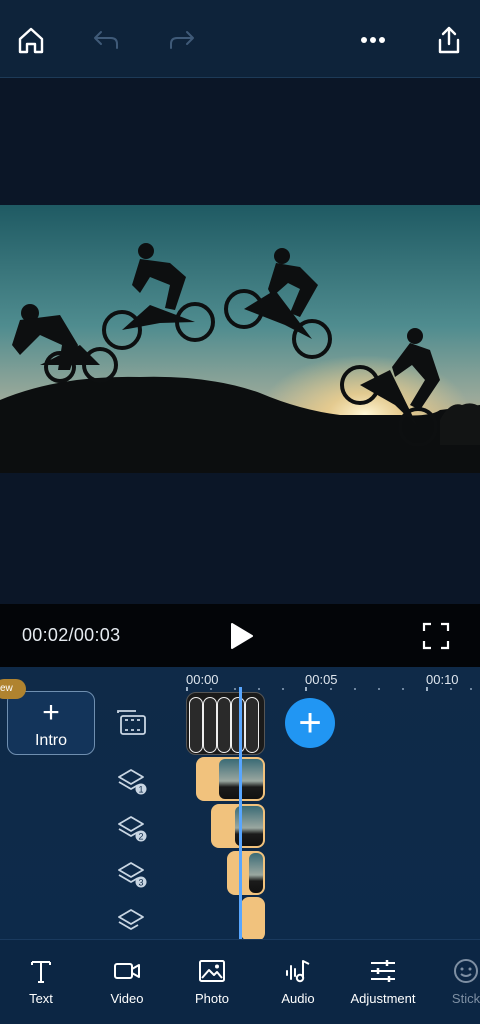  Describe the element at coordinates (298, 971) in the screenshot. I see `audio-icon` at that location.